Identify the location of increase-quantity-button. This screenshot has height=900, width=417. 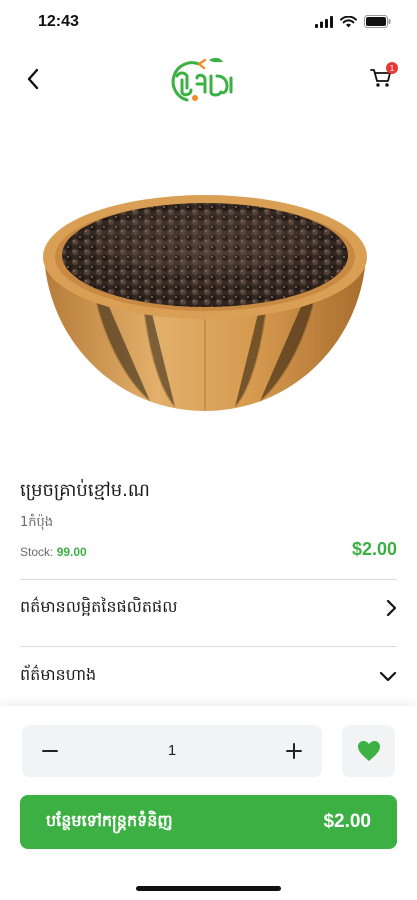
(294, 751).